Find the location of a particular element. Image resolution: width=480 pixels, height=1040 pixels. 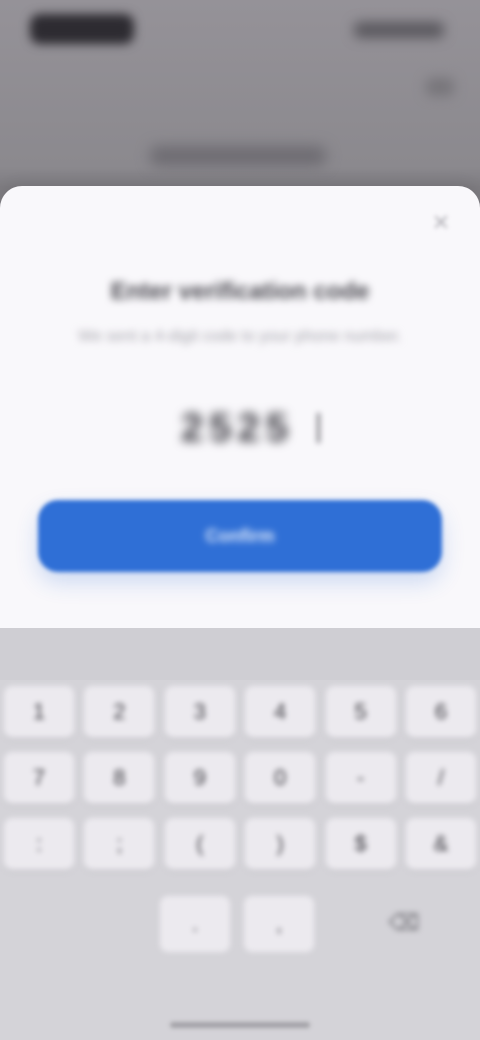

background-page-title is located at coordinates (238, 156).